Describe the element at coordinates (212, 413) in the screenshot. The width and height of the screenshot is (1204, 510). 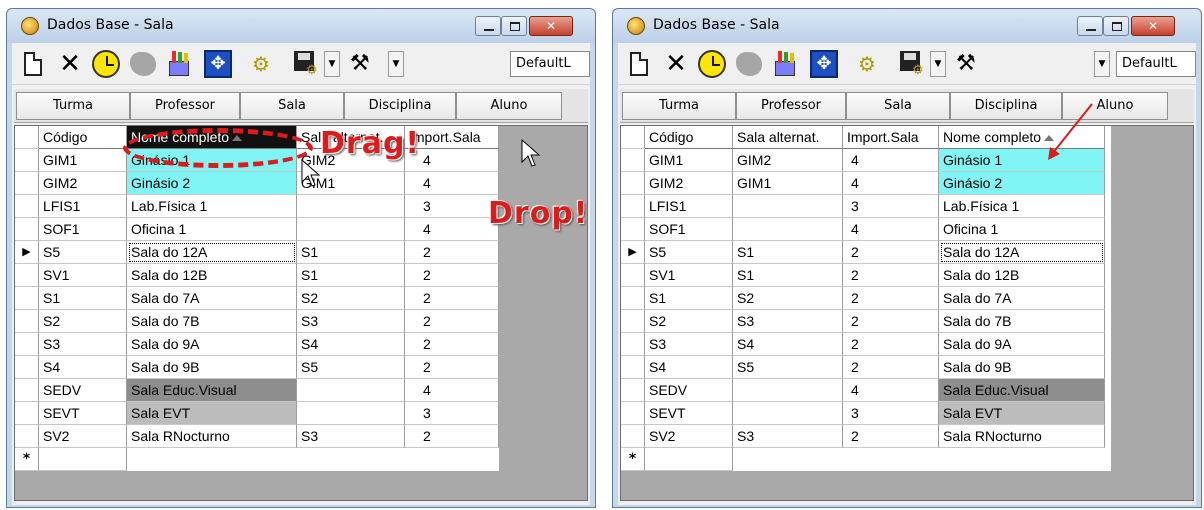
I see `table-cell: Sala EVT` at that location.